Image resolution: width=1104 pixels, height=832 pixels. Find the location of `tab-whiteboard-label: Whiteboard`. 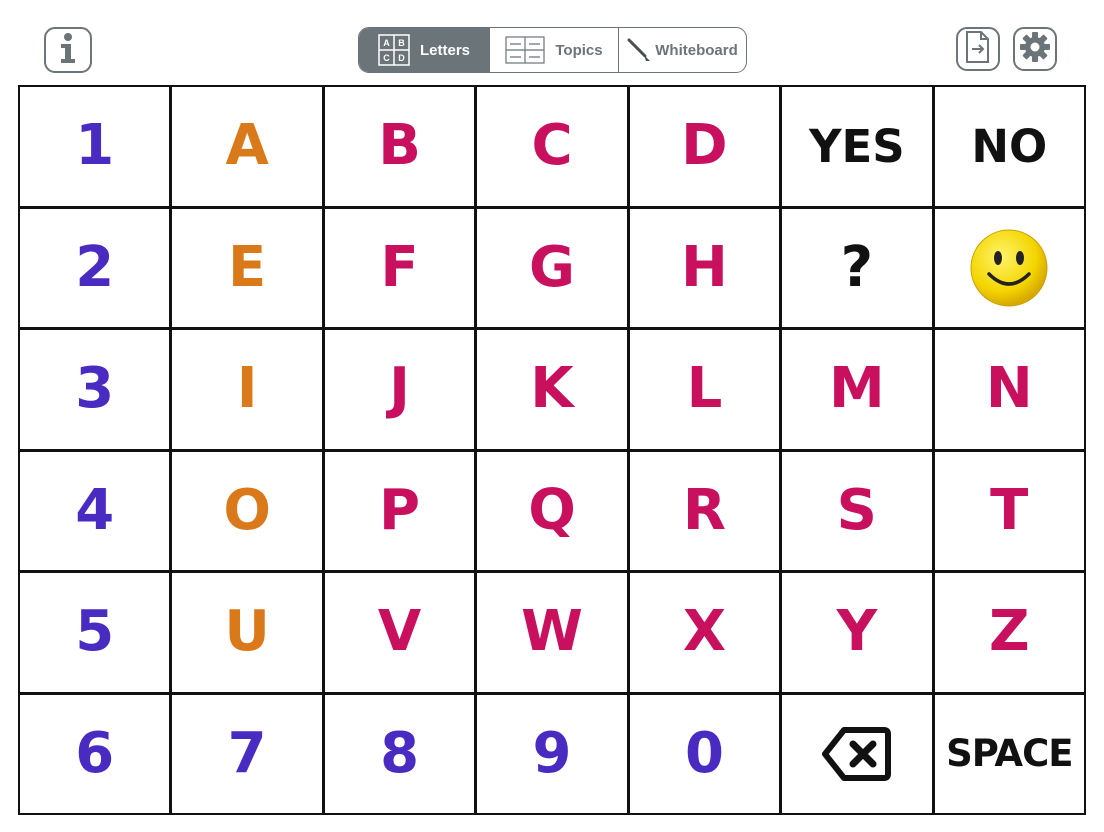

tab-whiteboard-label: Whiteboard is located at coordinates (696, 50).